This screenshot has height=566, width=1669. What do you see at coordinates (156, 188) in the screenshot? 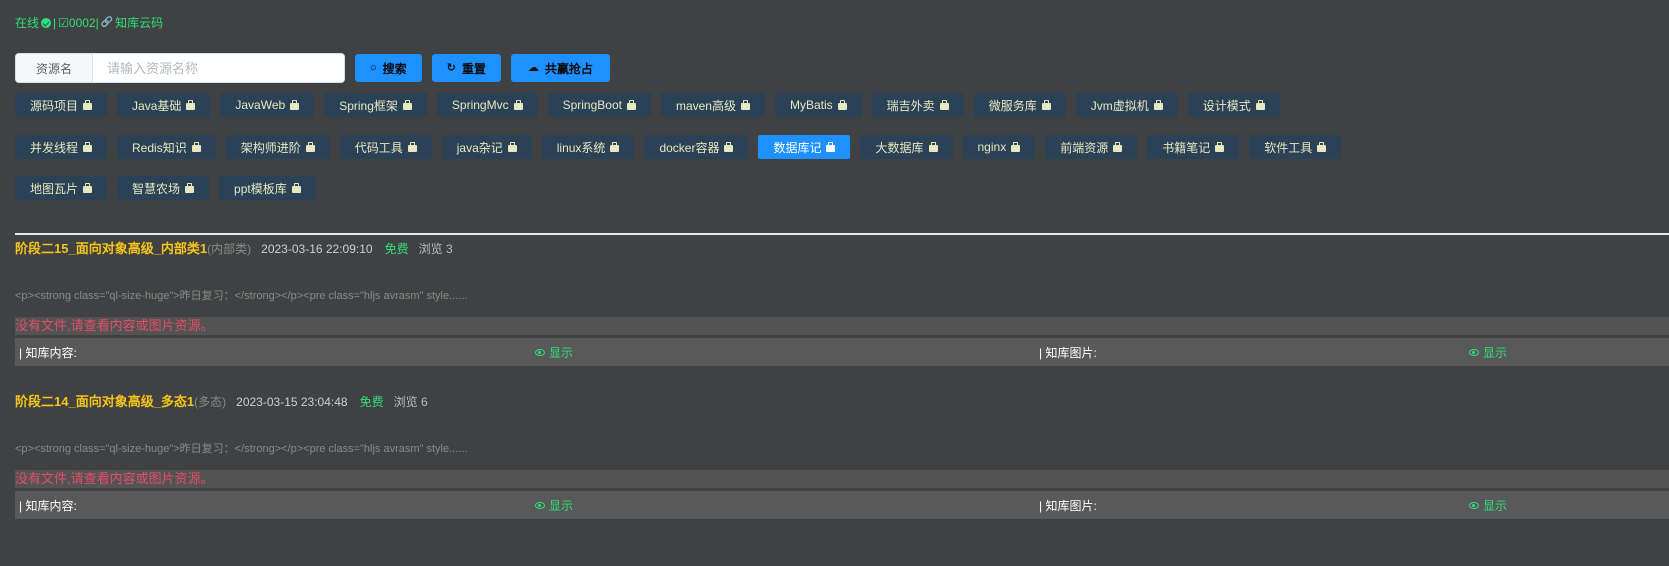
I see `category-tag-label: 智慧农场` at bounding box center [156, 188].